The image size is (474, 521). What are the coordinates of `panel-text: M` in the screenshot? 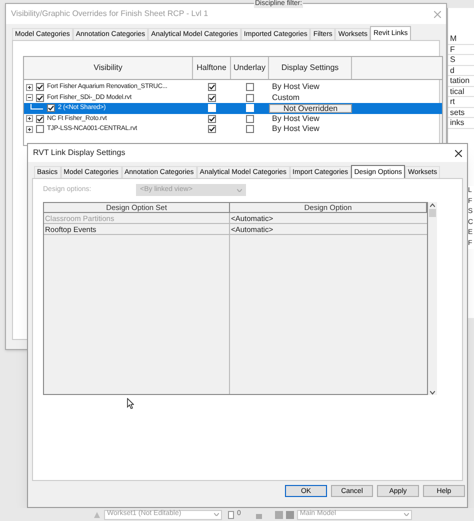 It's located at (461, 39).